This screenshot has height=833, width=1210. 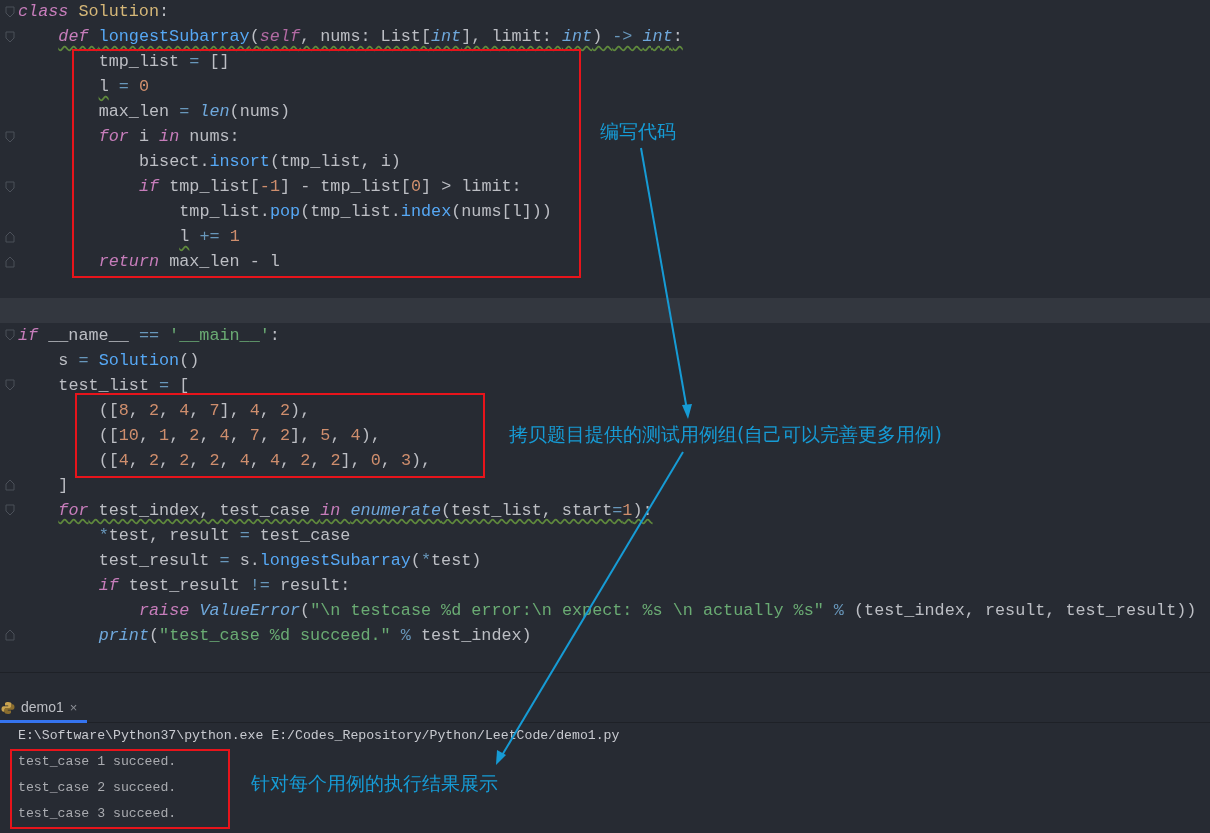 I want to click on close-icon: ×, so click(x=73, y=707).